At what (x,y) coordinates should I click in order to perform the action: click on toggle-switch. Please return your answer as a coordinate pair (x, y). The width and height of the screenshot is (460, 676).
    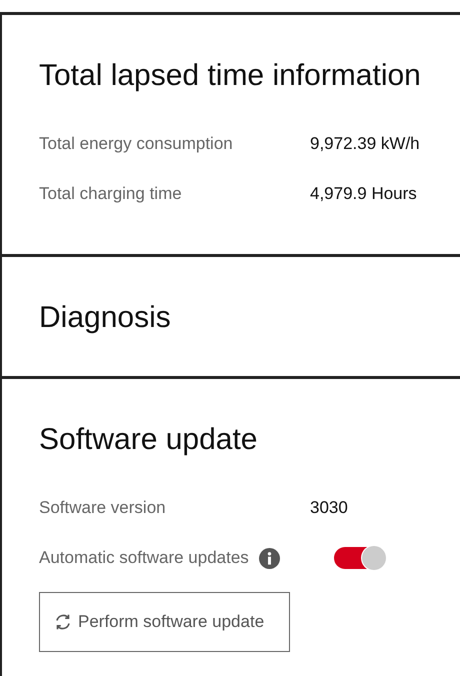
    Looking at the image, I should click on (360, 558).